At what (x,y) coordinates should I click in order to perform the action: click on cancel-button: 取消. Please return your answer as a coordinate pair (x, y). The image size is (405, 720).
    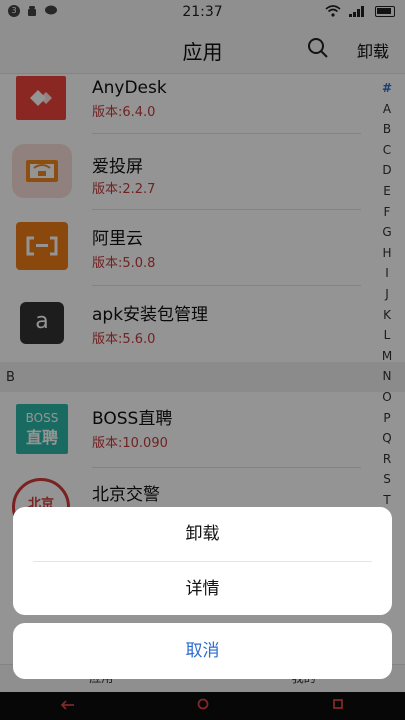
    Looking at the image, I should click on (202, 651).